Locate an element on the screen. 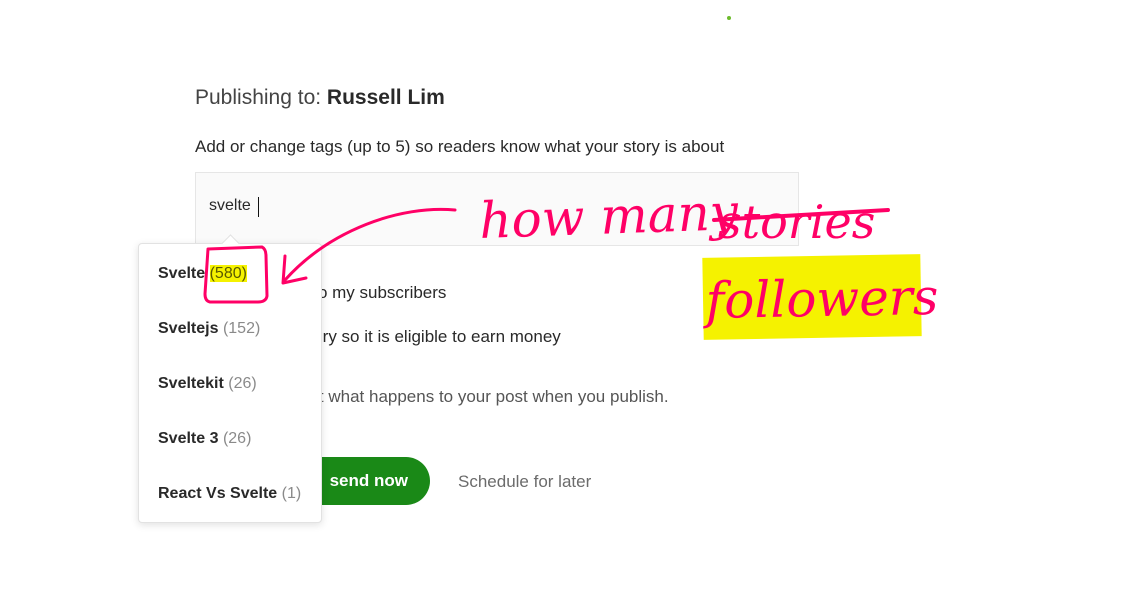  tag-suggestion-sveltejs: Sveltejs (152) is located at coordinates (209, 329).